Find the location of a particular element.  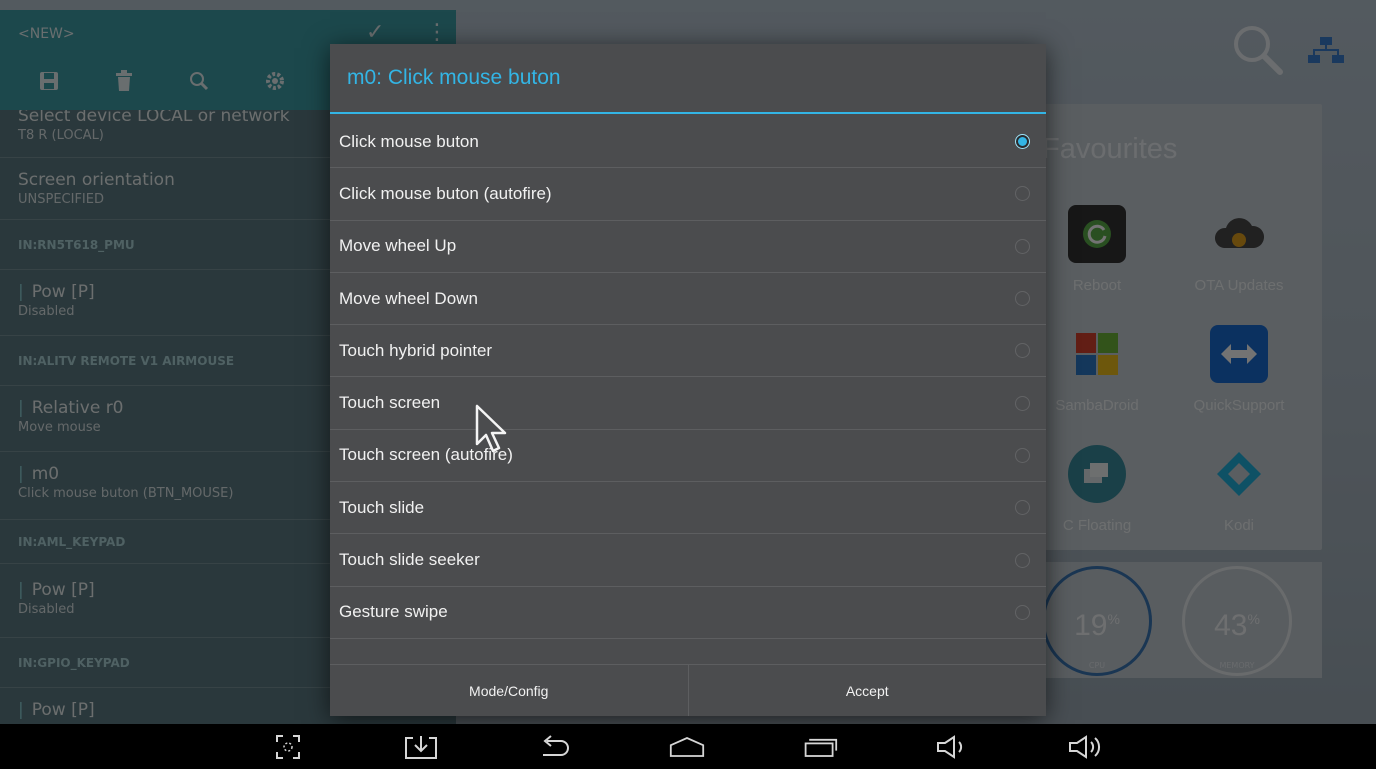

option-label: Touch slide is located at coordinates (382, 507).